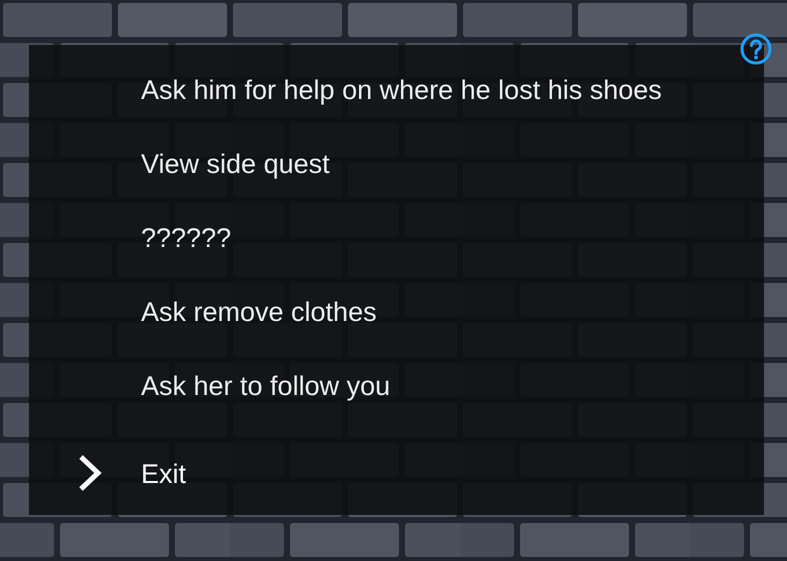 This screenshot has height=561, width=787. I want to click on help-icon, so click(756, 49).